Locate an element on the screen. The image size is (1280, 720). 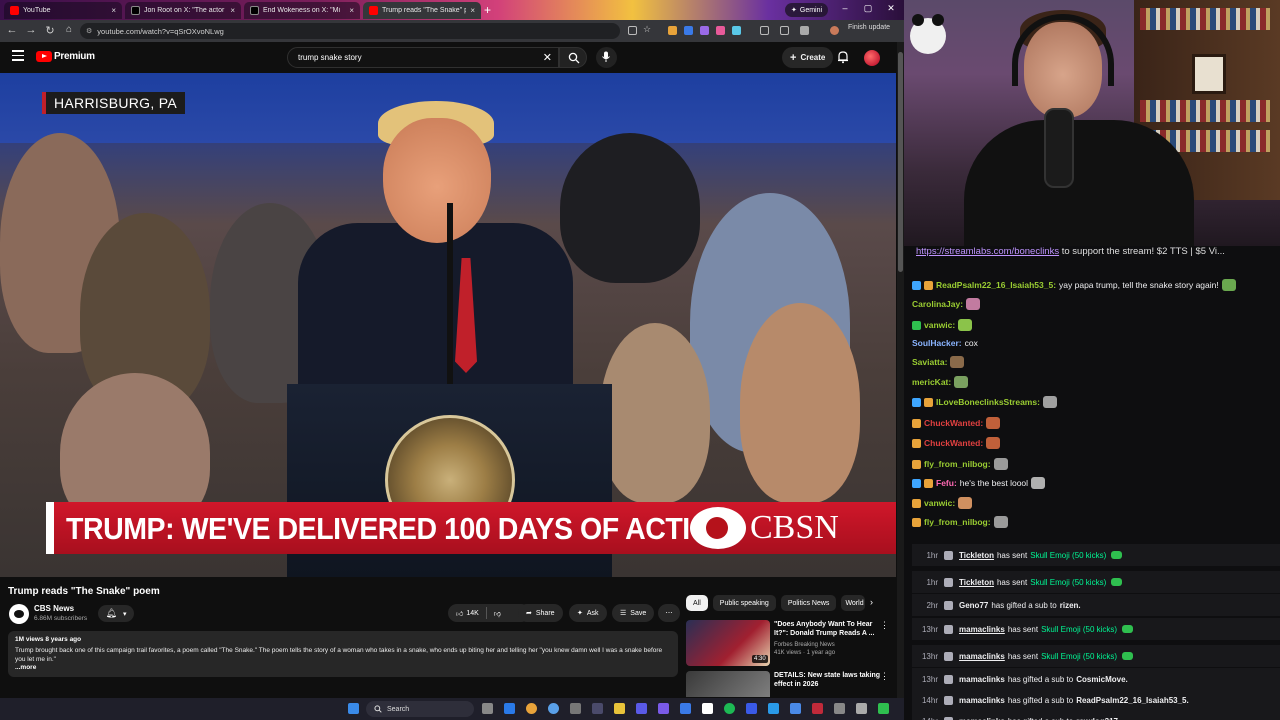
channel-name: CBS News is located at coordinates (54, 608).